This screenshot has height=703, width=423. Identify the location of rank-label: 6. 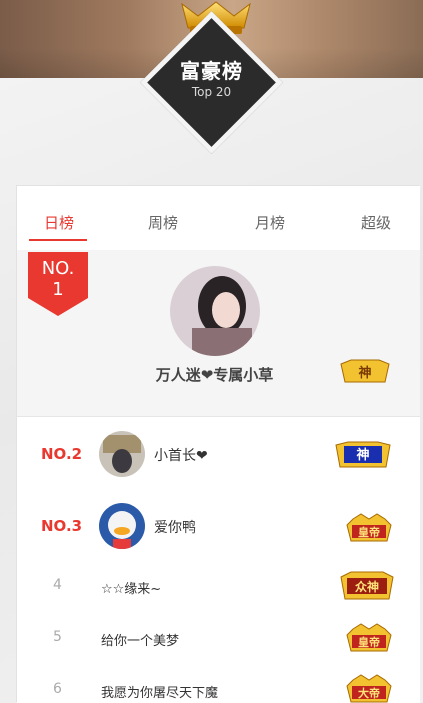
(57, 689).